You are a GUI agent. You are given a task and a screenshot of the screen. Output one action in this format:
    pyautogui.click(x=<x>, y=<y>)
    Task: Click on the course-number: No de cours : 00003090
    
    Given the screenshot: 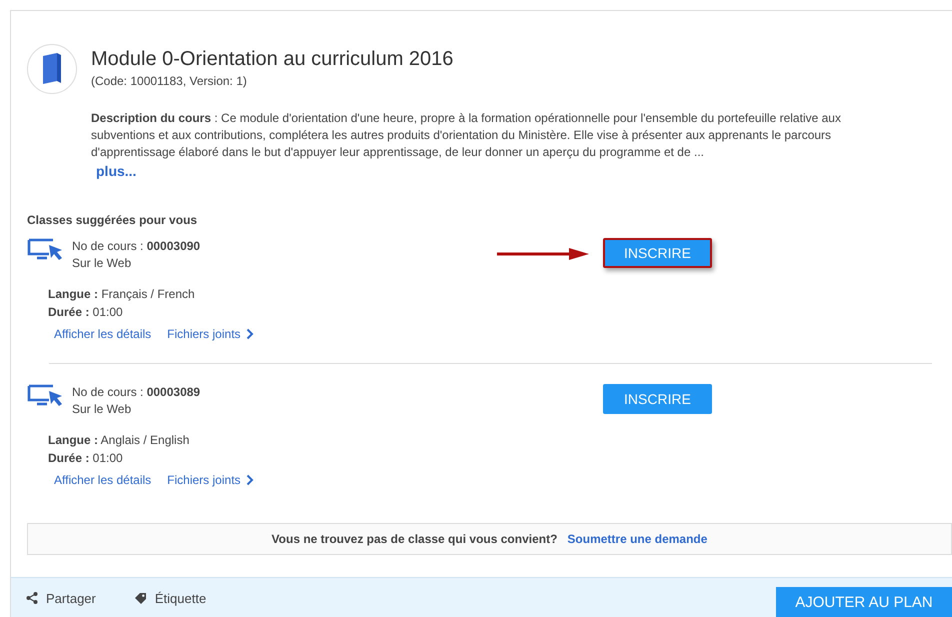 What is the action you would take?
    pyautogui.click(x=137, y=246)
    